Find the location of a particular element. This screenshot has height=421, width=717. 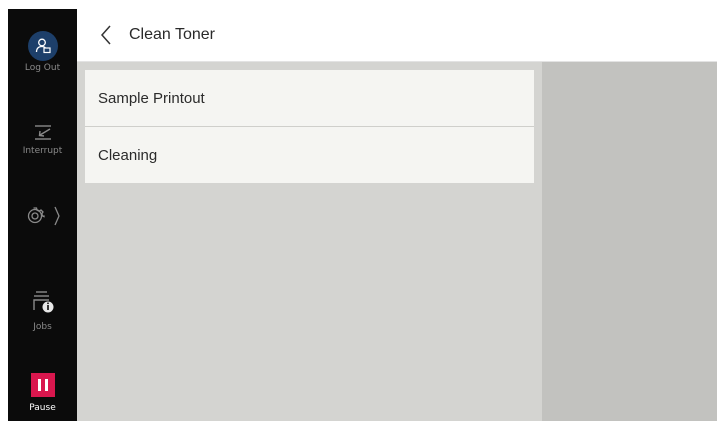

user-logout-icon is located at coordinates (42, 46).